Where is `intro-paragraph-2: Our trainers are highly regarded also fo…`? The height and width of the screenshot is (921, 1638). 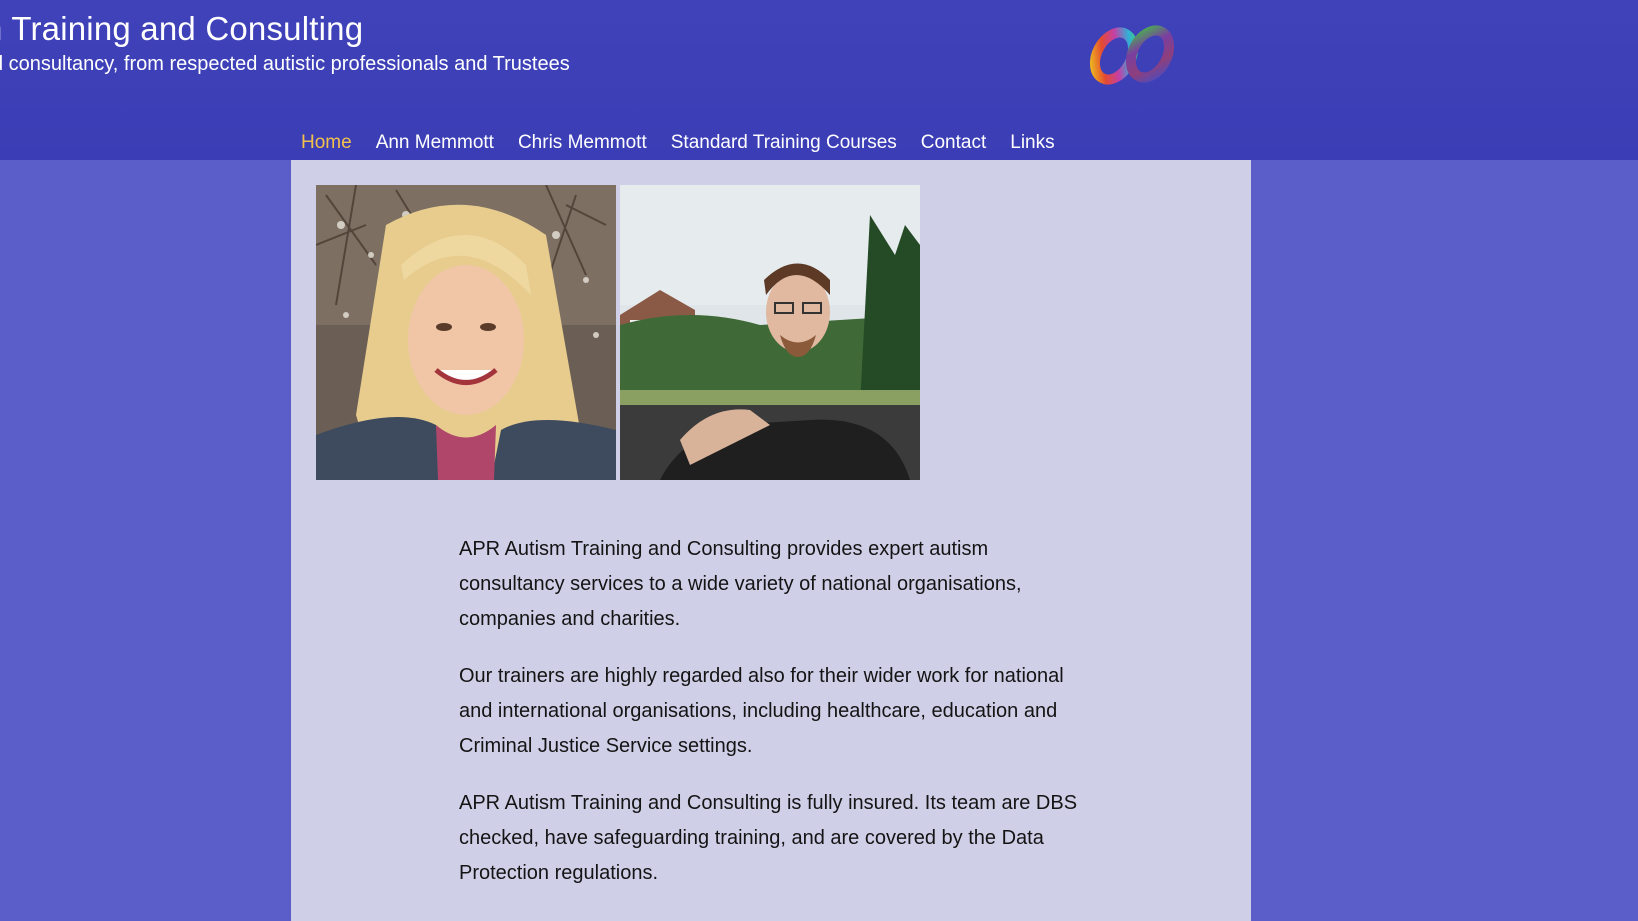
intro-paragraph-2: Our trainers are highly regarded also fo… is located at coordinates (761, 711).